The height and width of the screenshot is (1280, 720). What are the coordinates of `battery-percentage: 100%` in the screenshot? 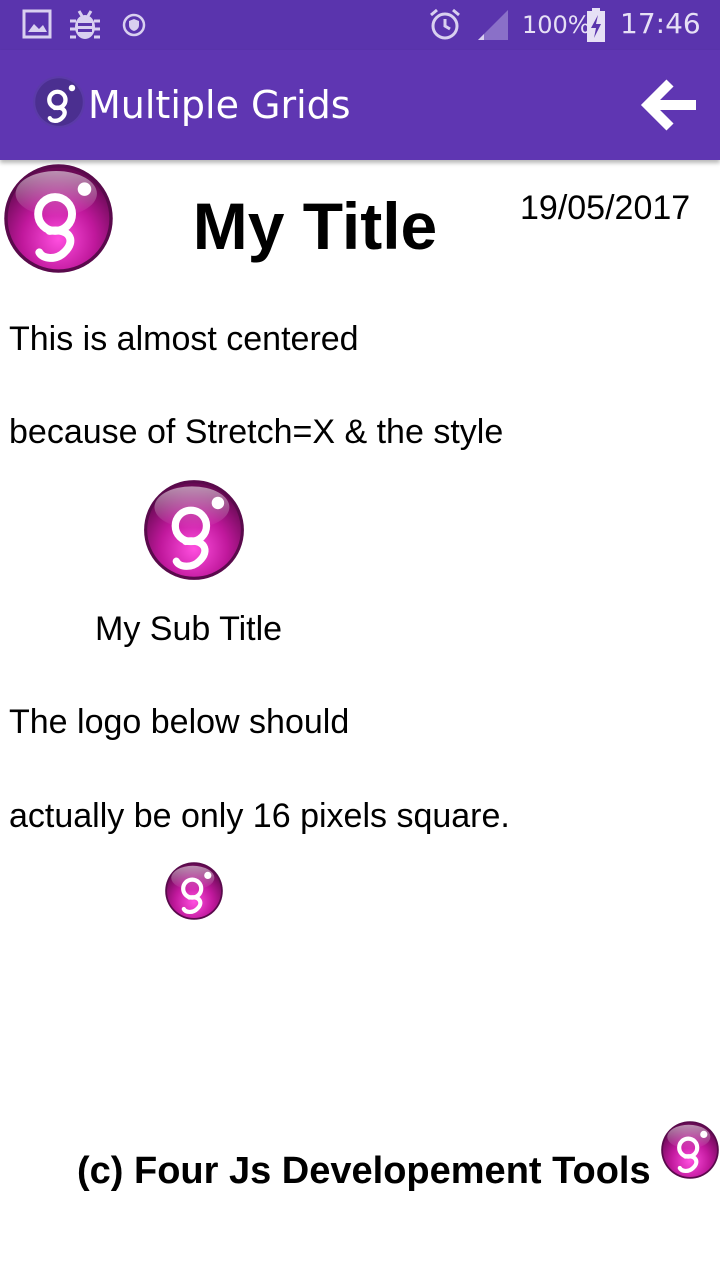 It's located at (556, 25).